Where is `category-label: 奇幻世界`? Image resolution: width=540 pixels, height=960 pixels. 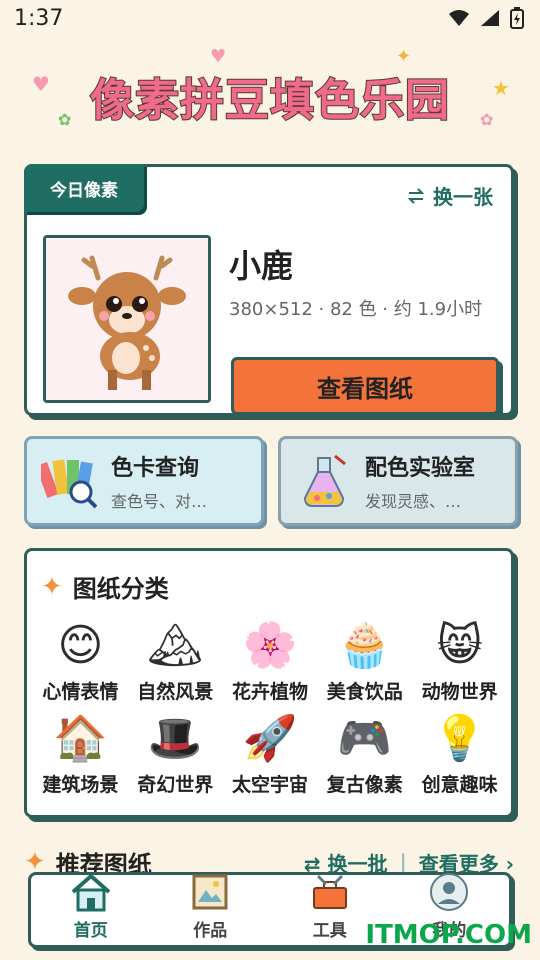
category-label: 奇幻世界 is located at coordinates (175, 785).